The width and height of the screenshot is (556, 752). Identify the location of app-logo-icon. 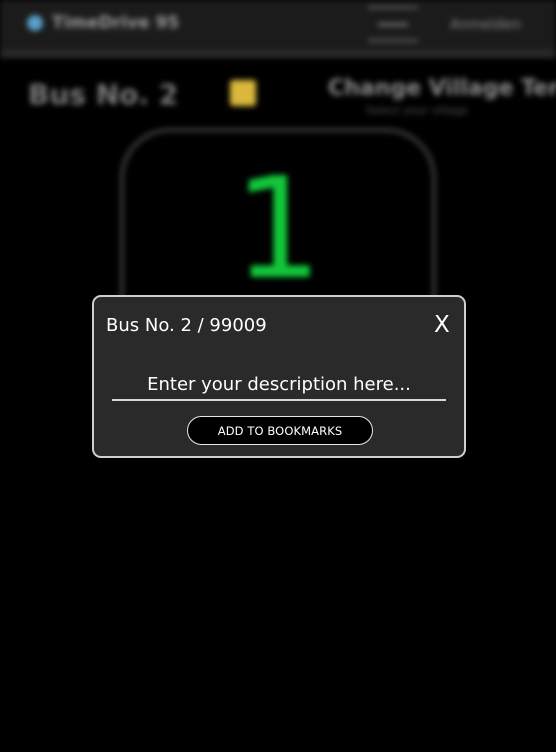
(35, 23).